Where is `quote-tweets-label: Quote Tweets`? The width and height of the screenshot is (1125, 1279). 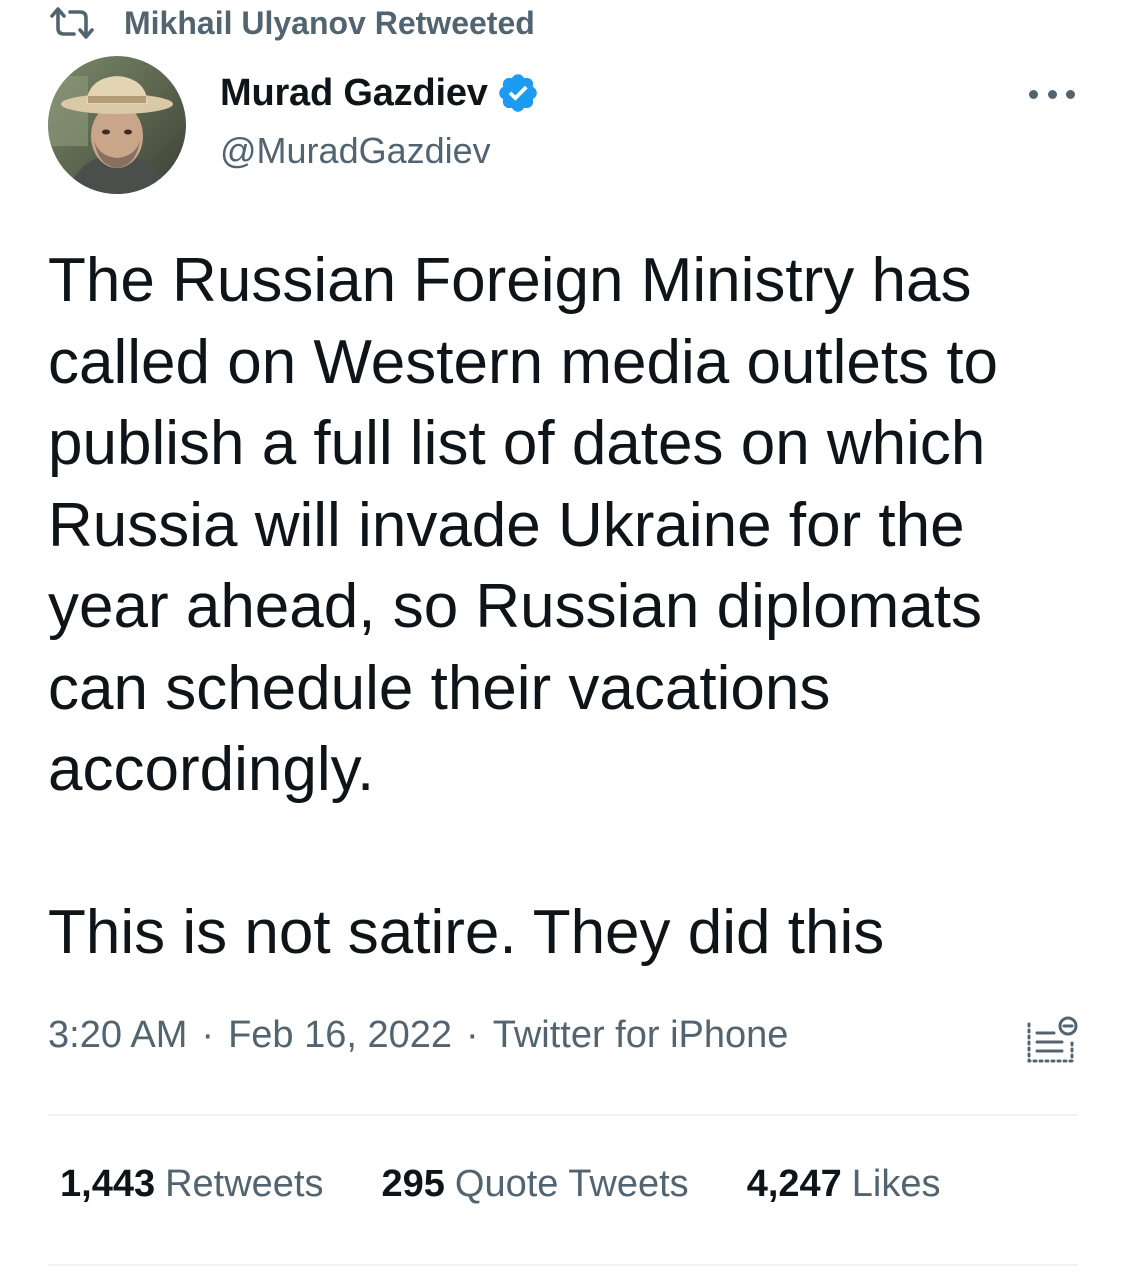 quote-tweets-label: Quote Tweets is located at coordinates (571, 1184).